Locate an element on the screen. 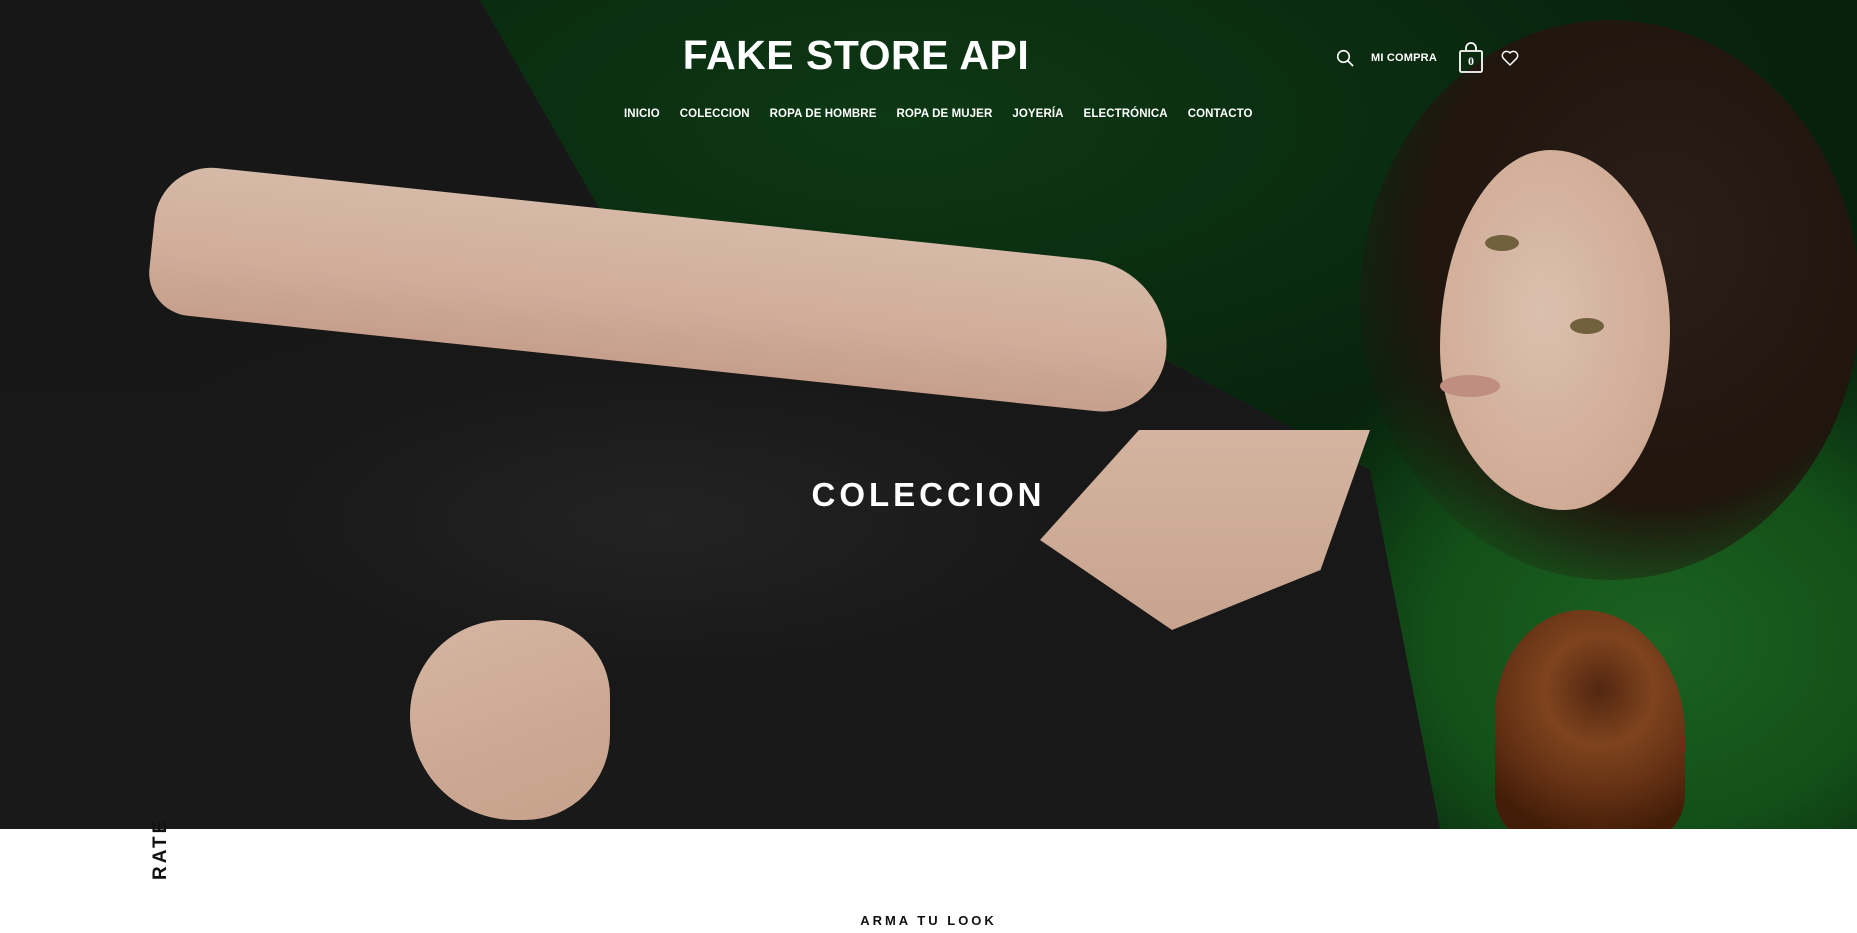 Image resolution: width=1857 pixels, height=933 pixels. nav-item-electronica: ELECTRÓNICA is located at coordinates (1126, 114).